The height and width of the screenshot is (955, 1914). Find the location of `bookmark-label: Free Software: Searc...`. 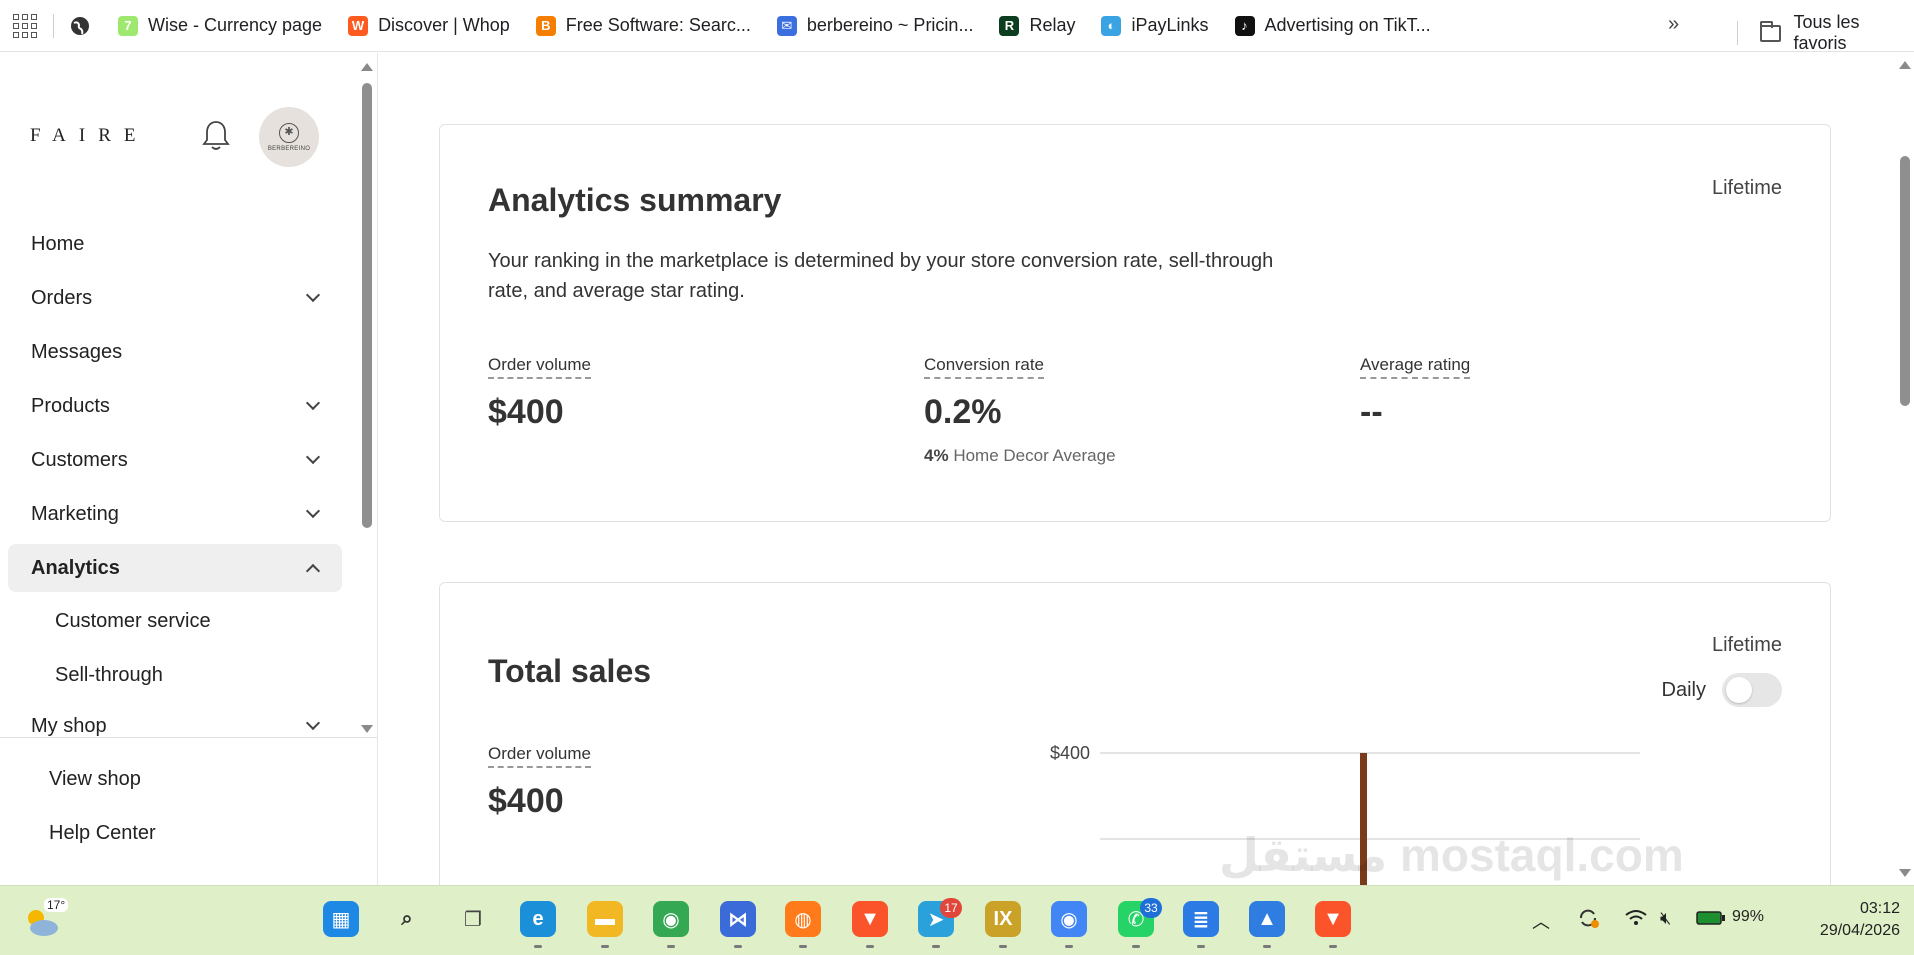

bookmark-label: Free Software: Searc... is located at coordinates (658, 25).